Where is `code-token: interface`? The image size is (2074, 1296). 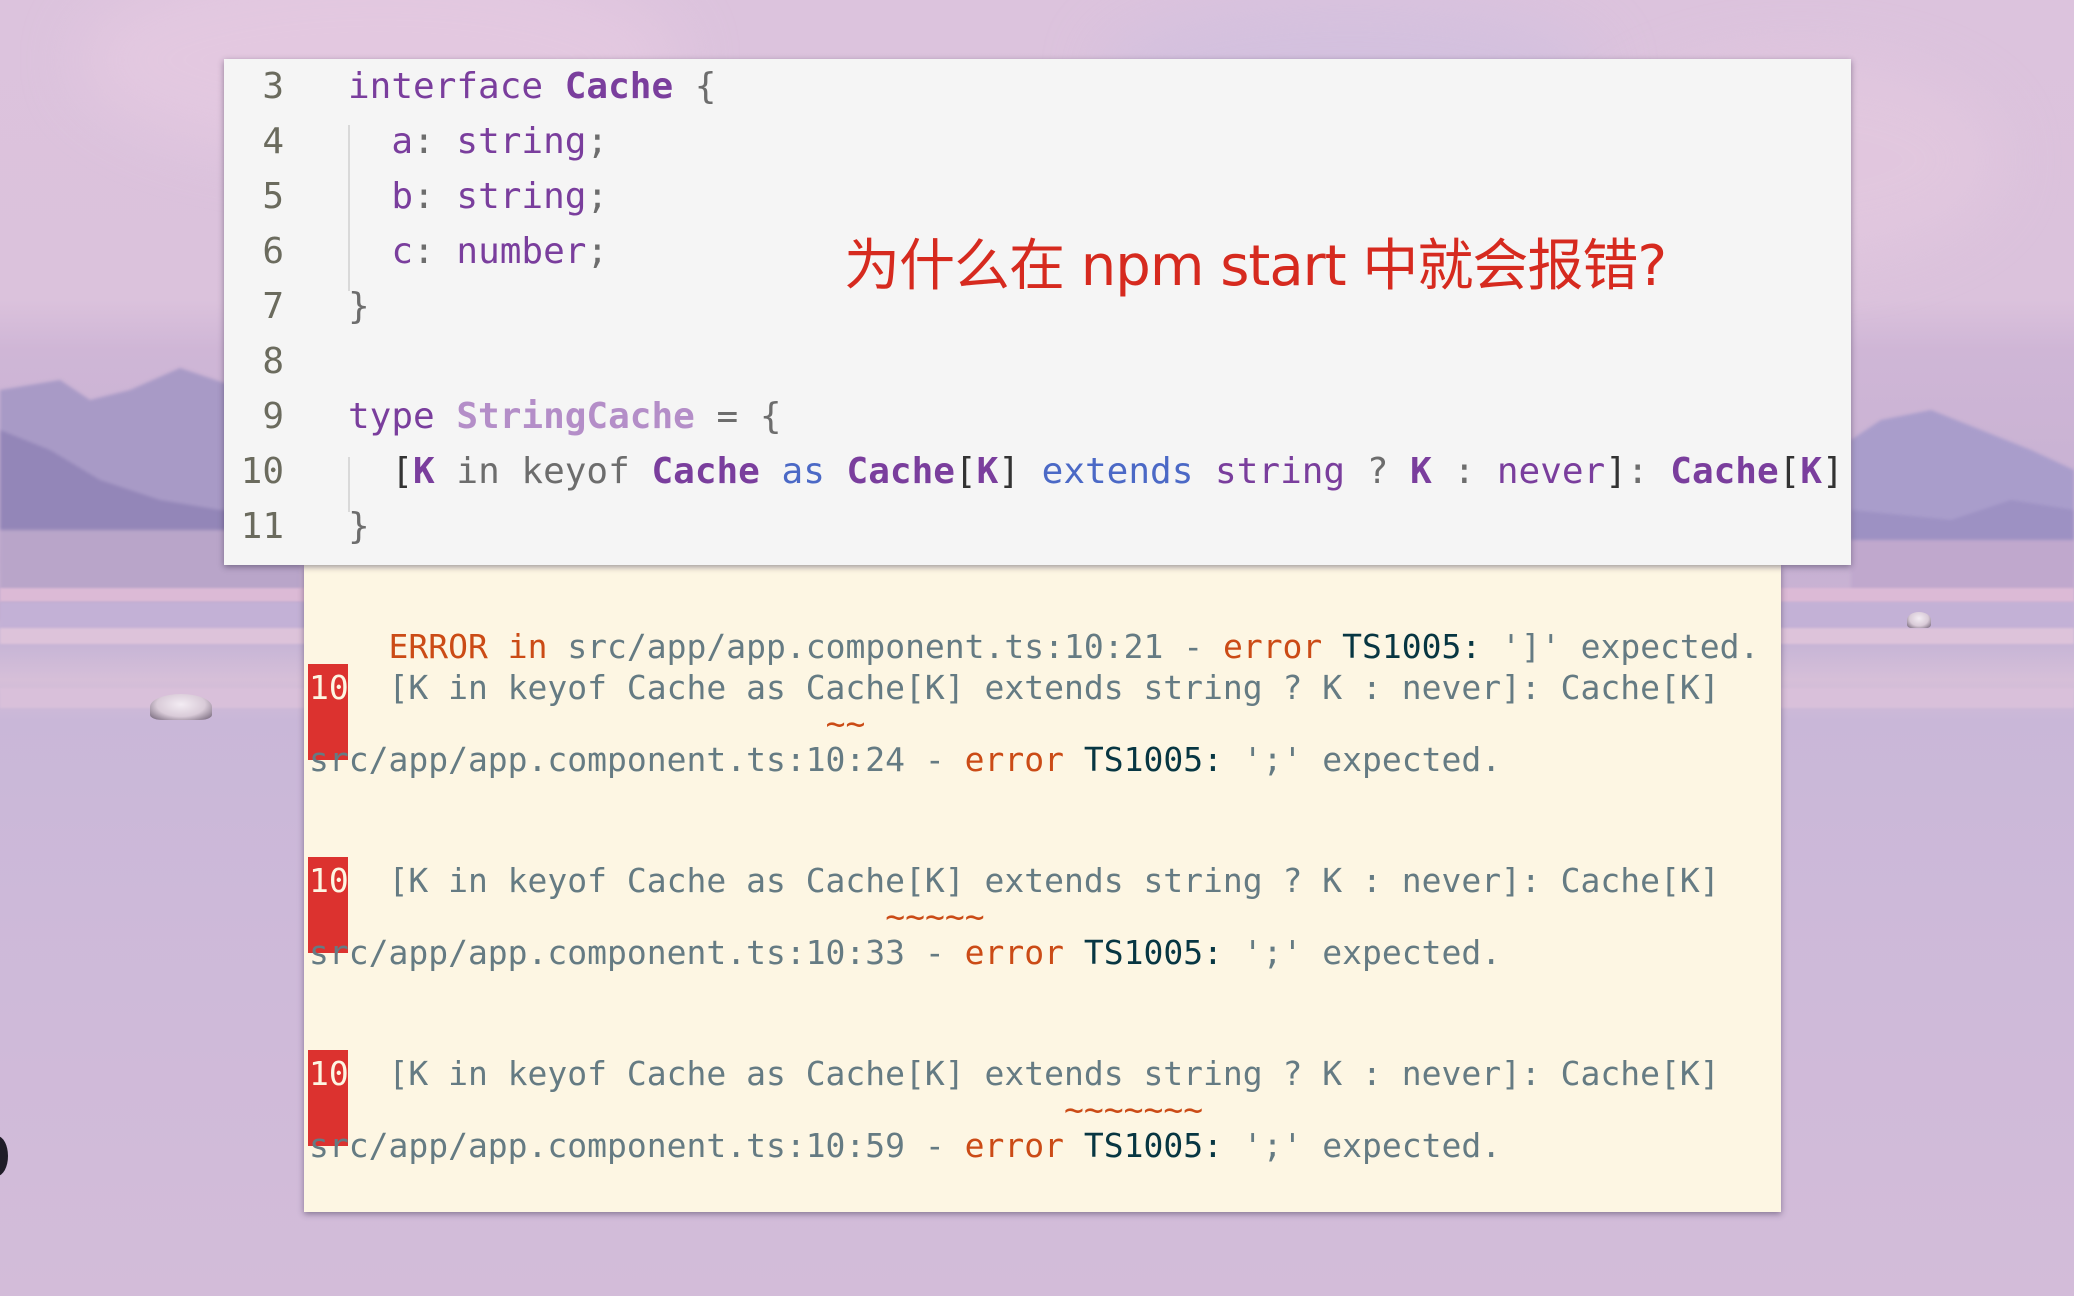 code-token: interface is located at coordinates (456, 86).